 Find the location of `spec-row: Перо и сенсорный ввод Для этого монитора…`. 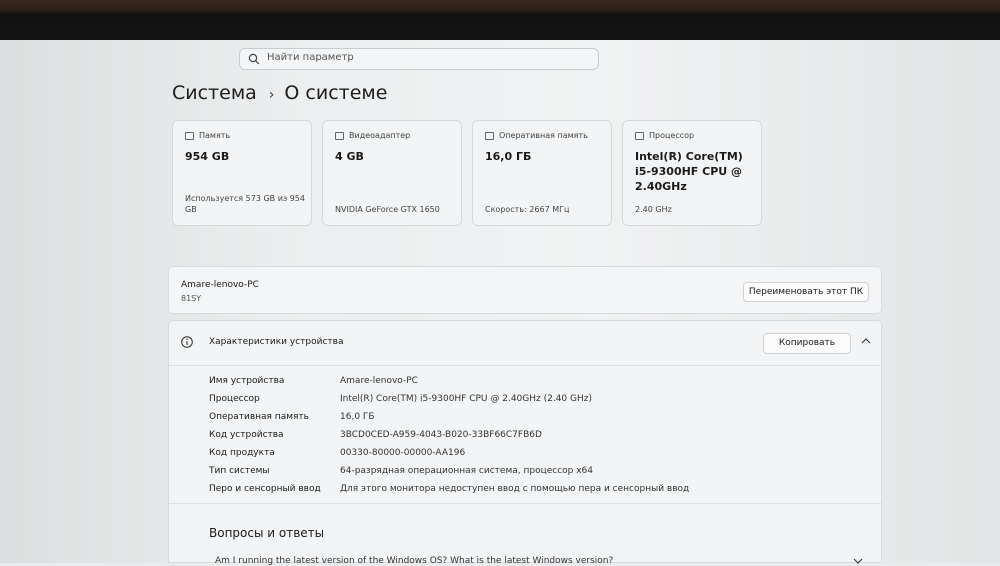

spec-row: Перо и сенсорный ввод Для этого монитора… is located at coordinates (449, 491).